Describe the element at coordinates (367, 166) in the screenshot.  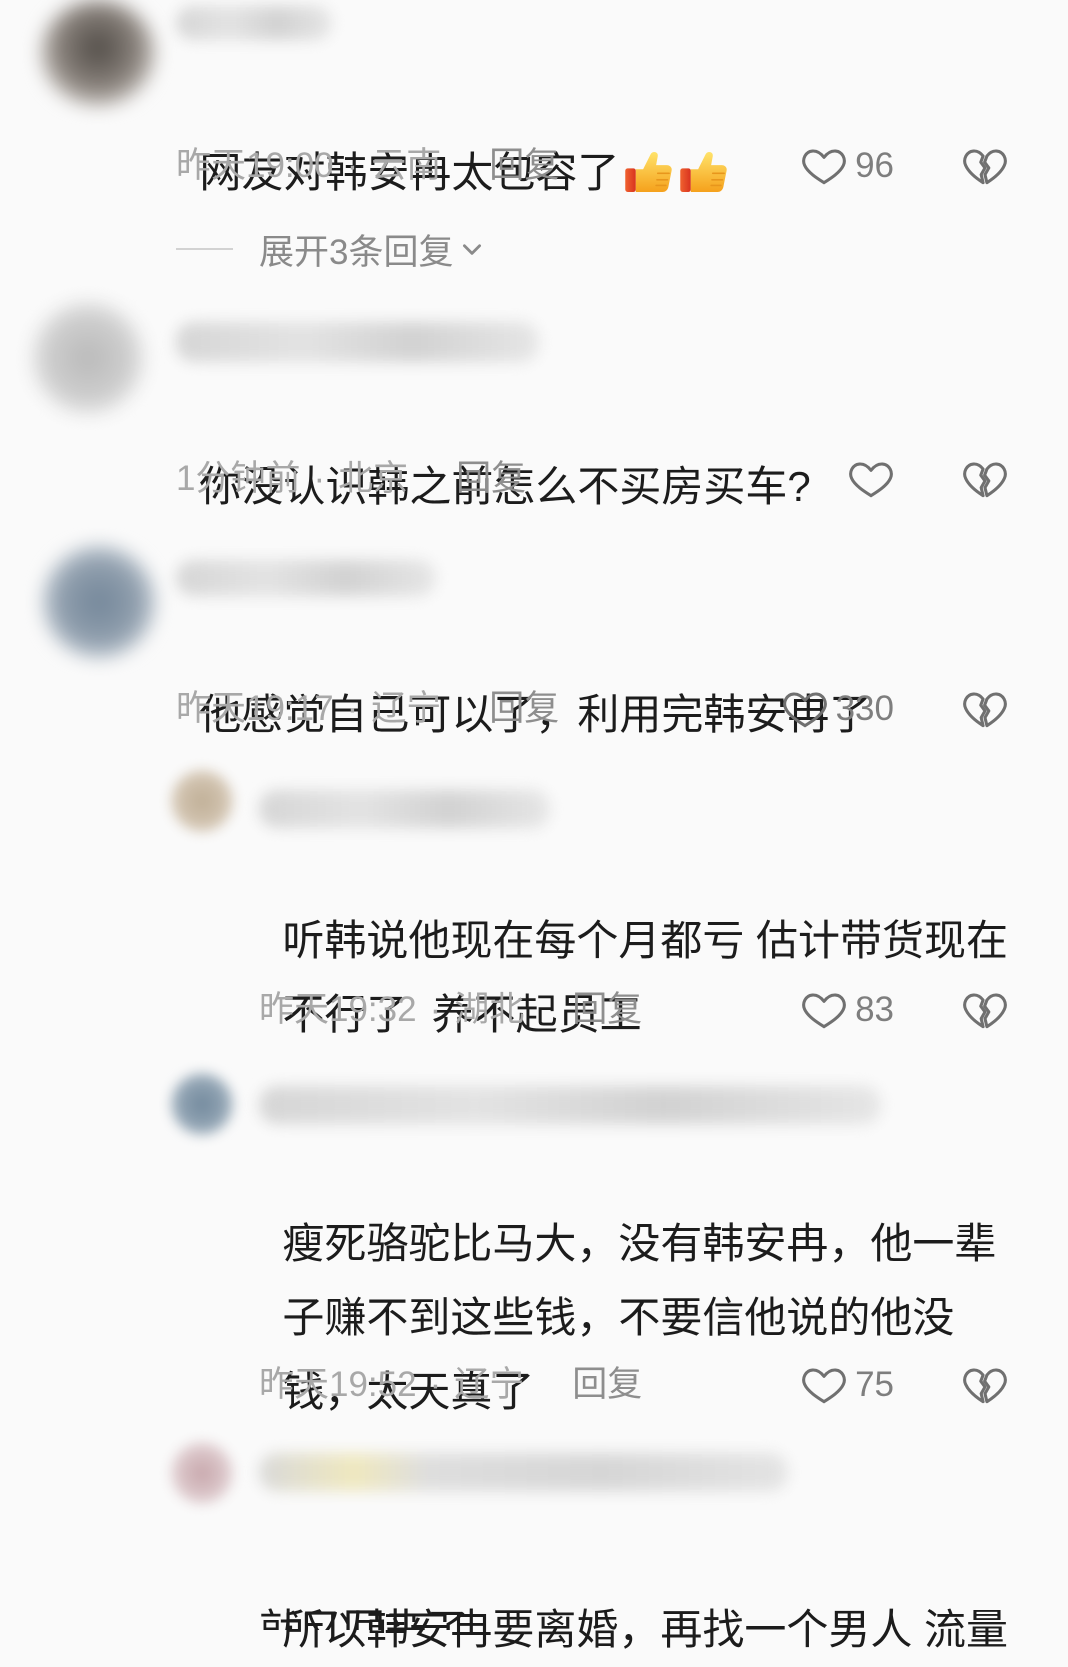
I see `comment-meta: 昨天19:00 · 云南 回复` at that location.